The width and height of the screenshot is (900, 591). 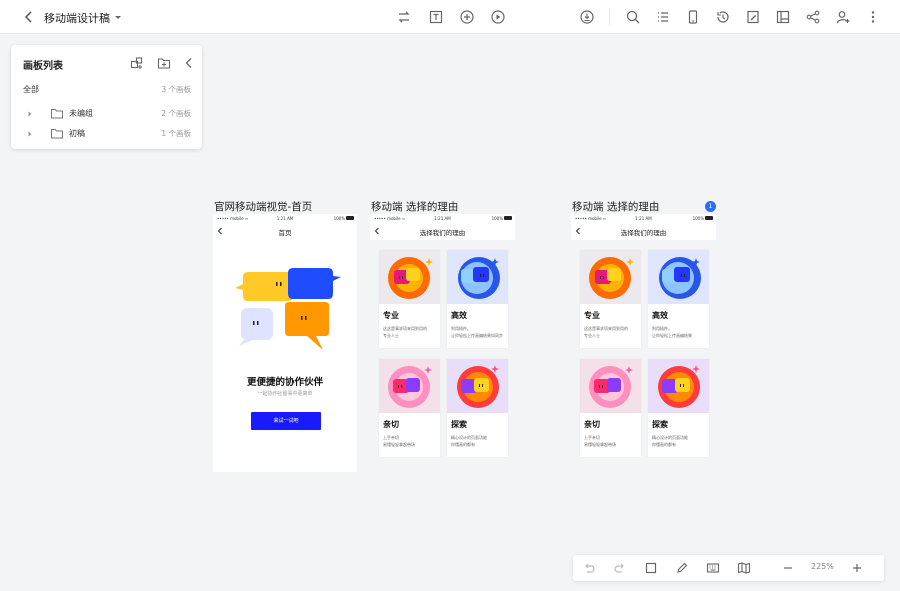 What do you see at coordinates (693, 17) in the screenshot?
I see `device-icon` at bounding box center [693, 17].